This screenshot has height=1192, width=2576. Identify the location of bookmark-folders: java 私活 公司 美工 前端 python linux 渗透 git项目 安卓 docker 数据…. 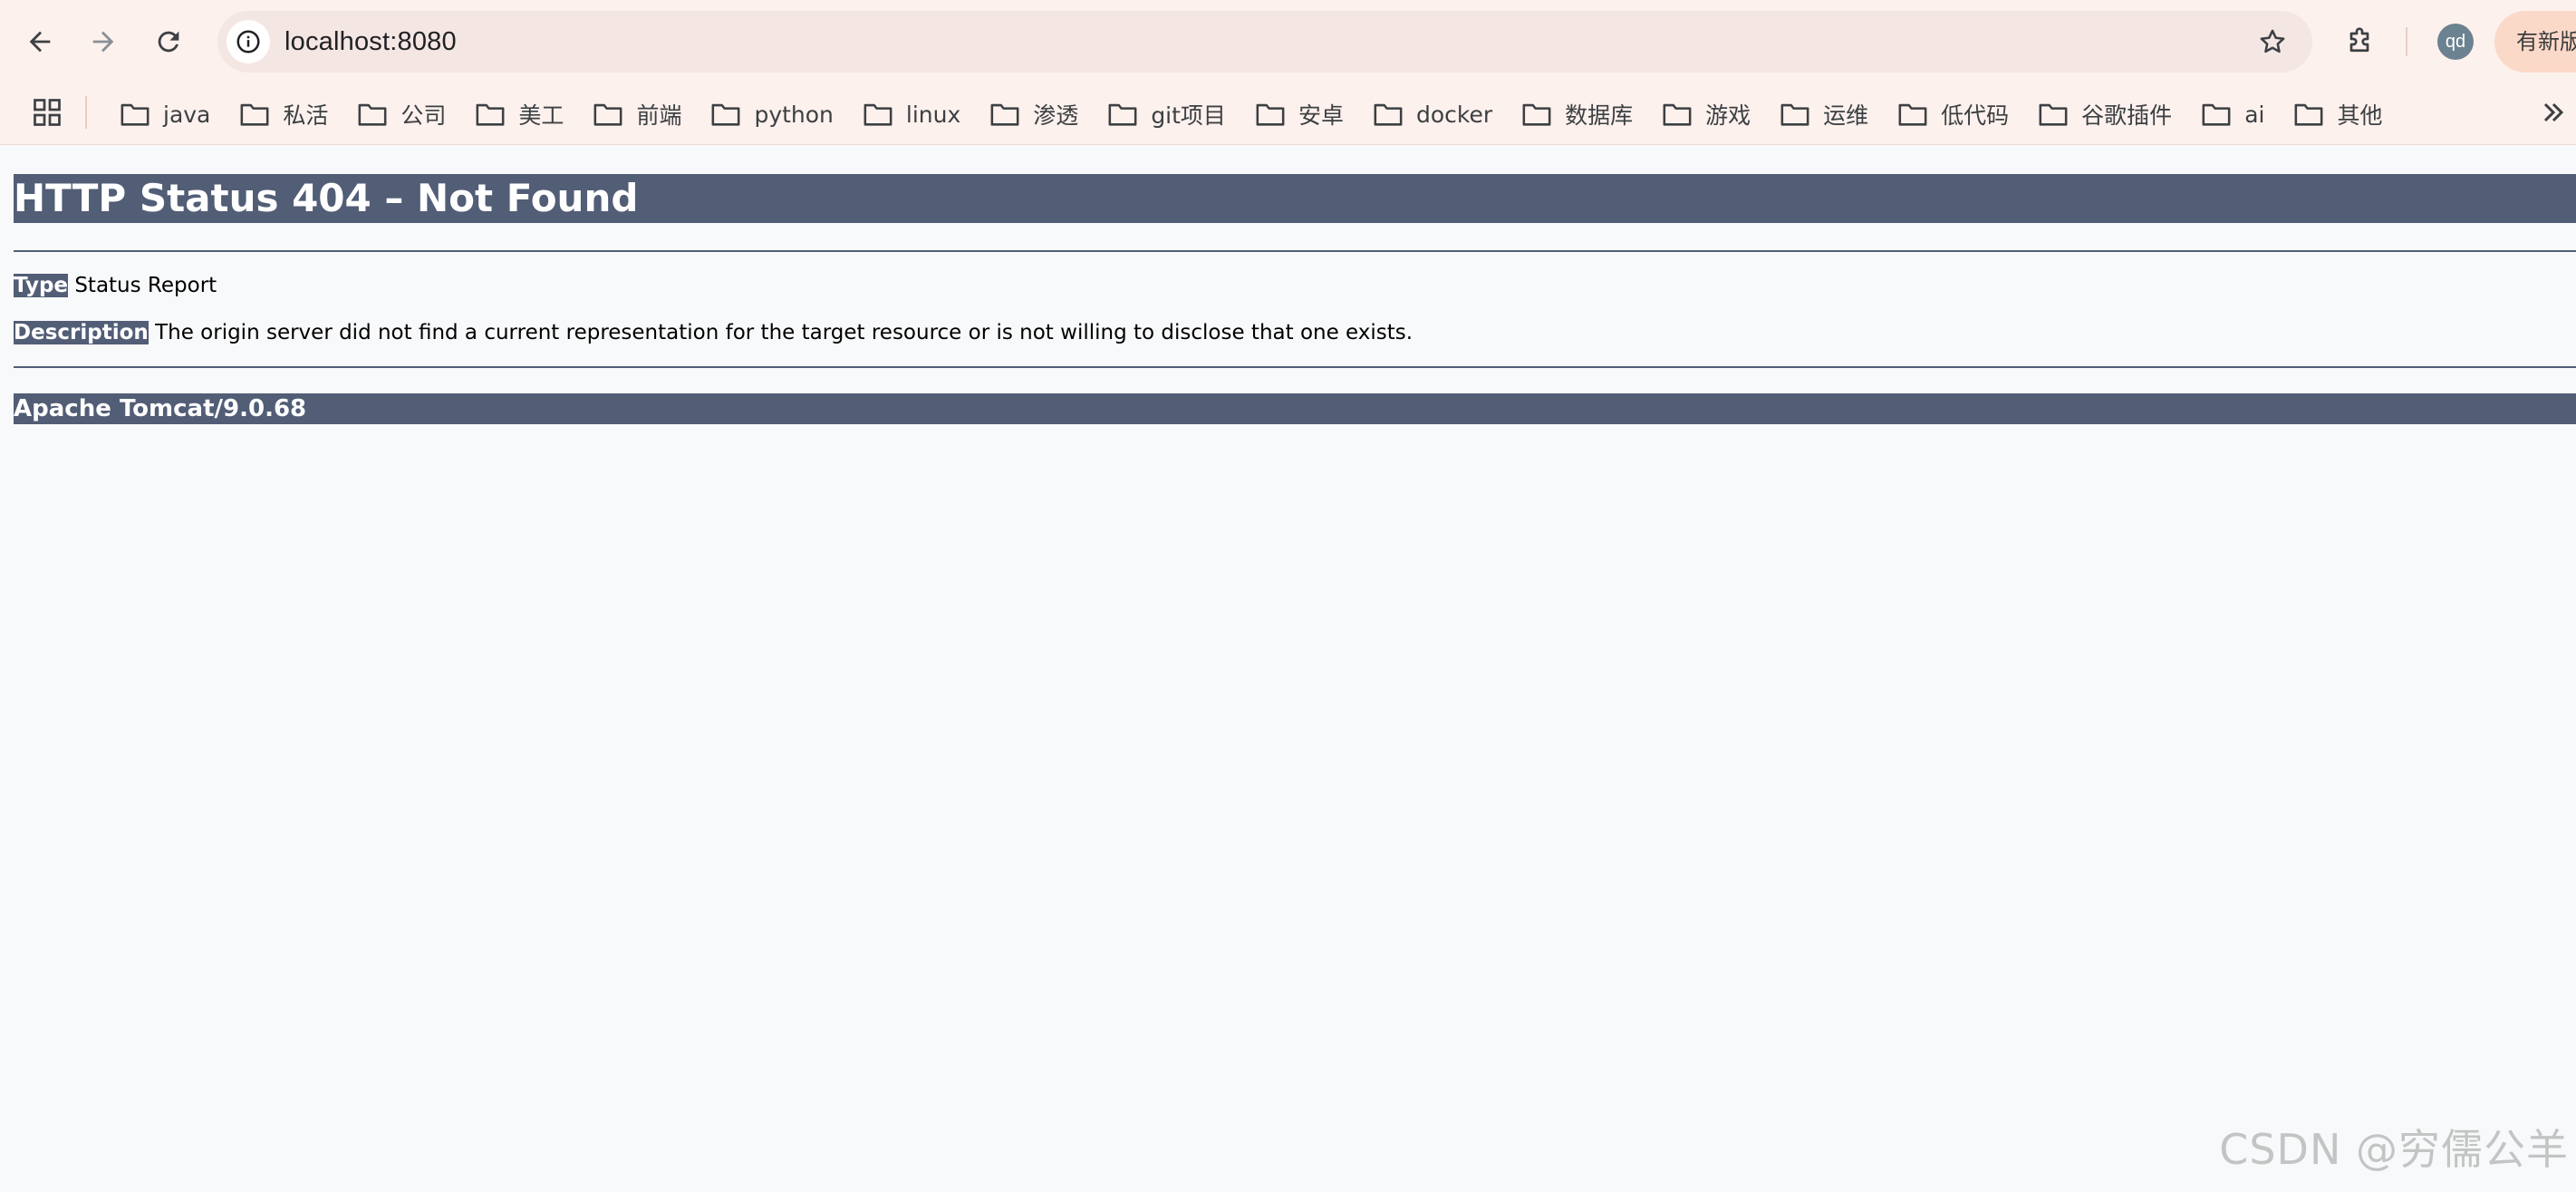
(1261, 114).